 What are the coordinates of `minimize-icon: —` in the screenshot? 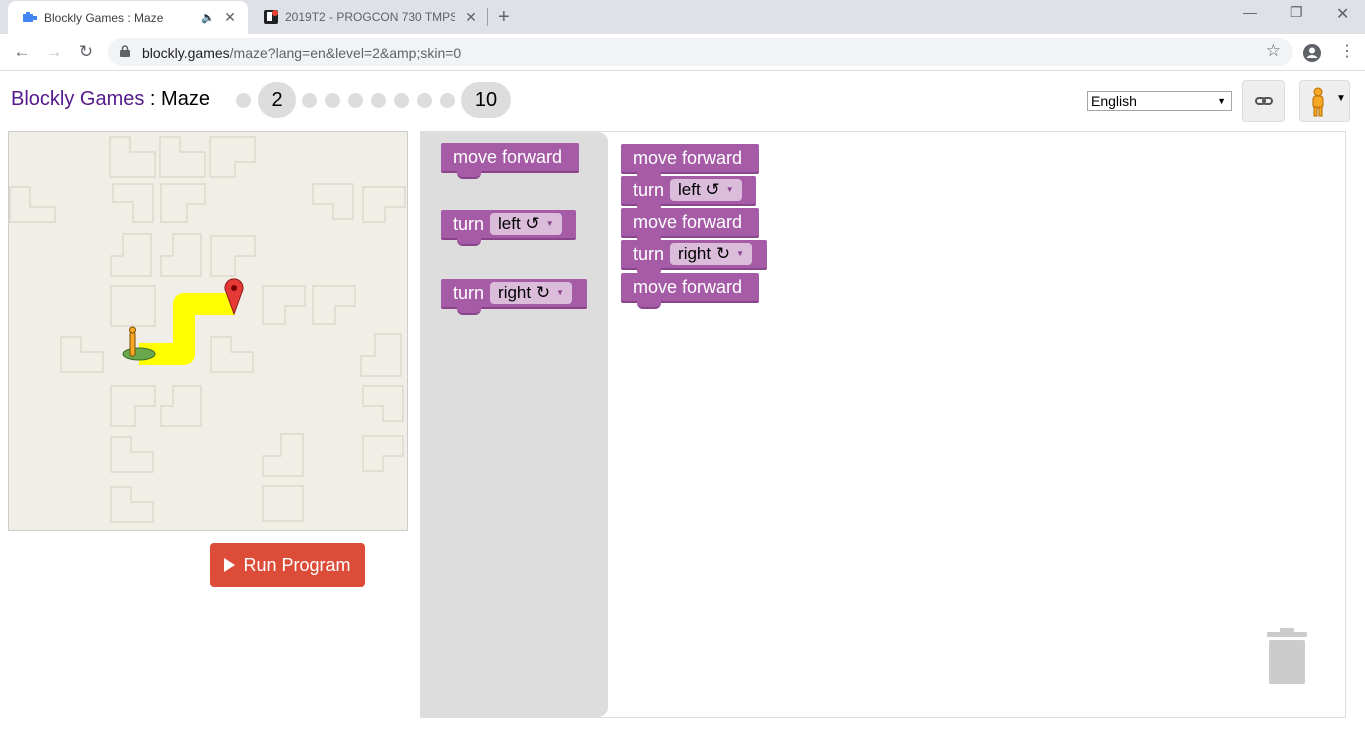 It's located at (1250, 12).